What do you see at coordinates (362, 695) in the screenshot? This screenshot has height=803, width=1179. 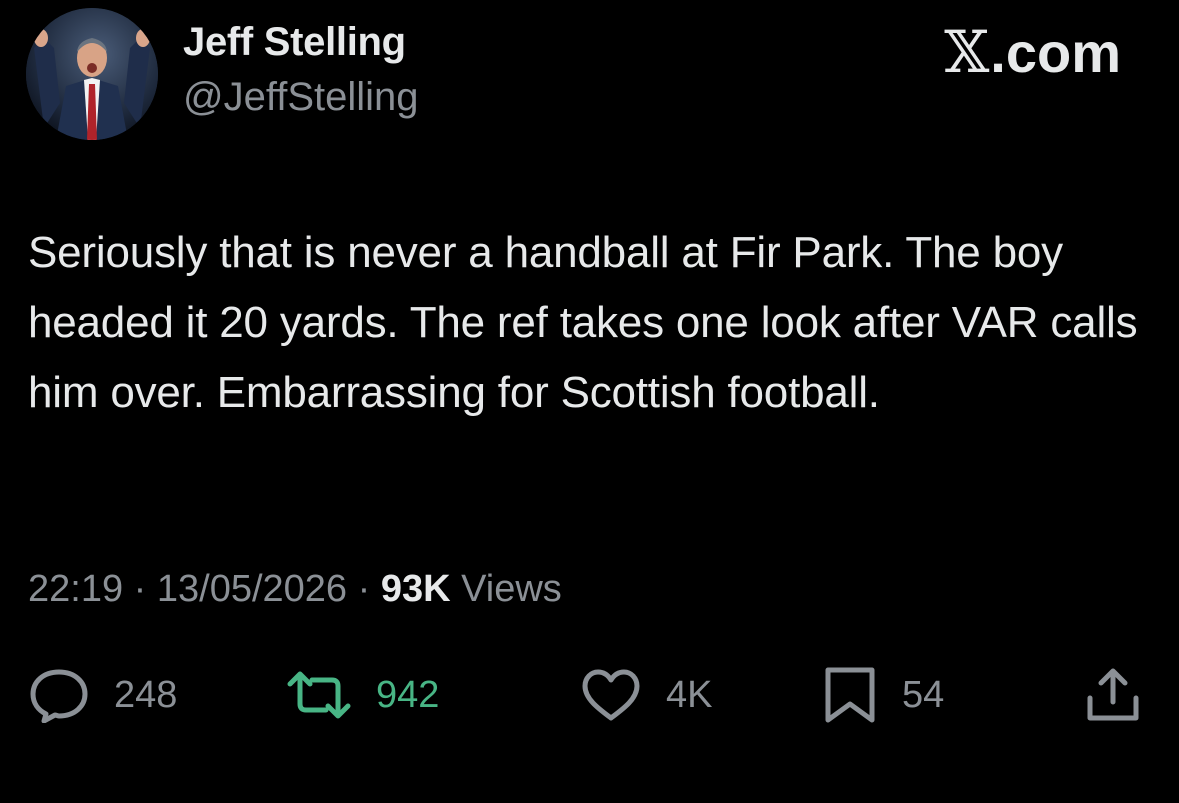 I see `repost-button: 942` at bounding box center [362, 695].